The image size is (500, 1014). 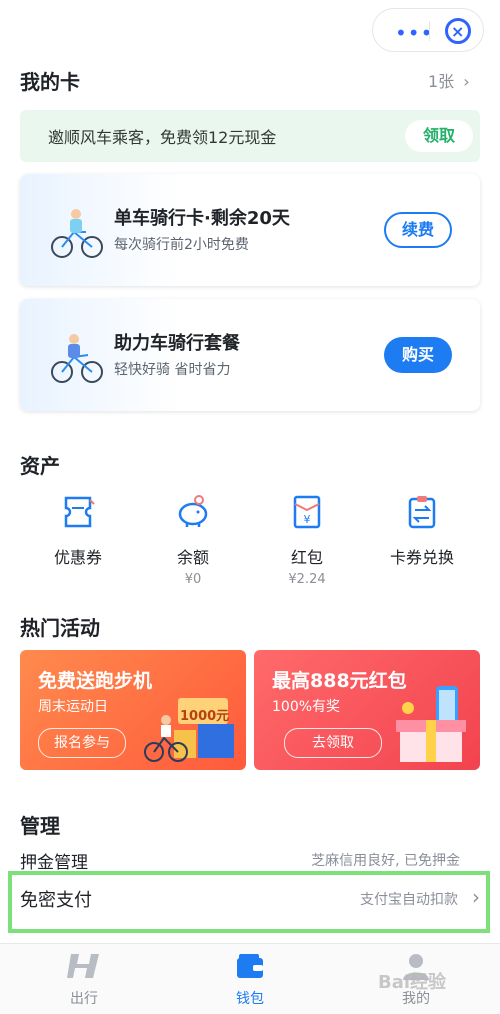 I want to click on asset-red-packet: ¥ 红包 ¥2.24, so click(x=307, y=540).